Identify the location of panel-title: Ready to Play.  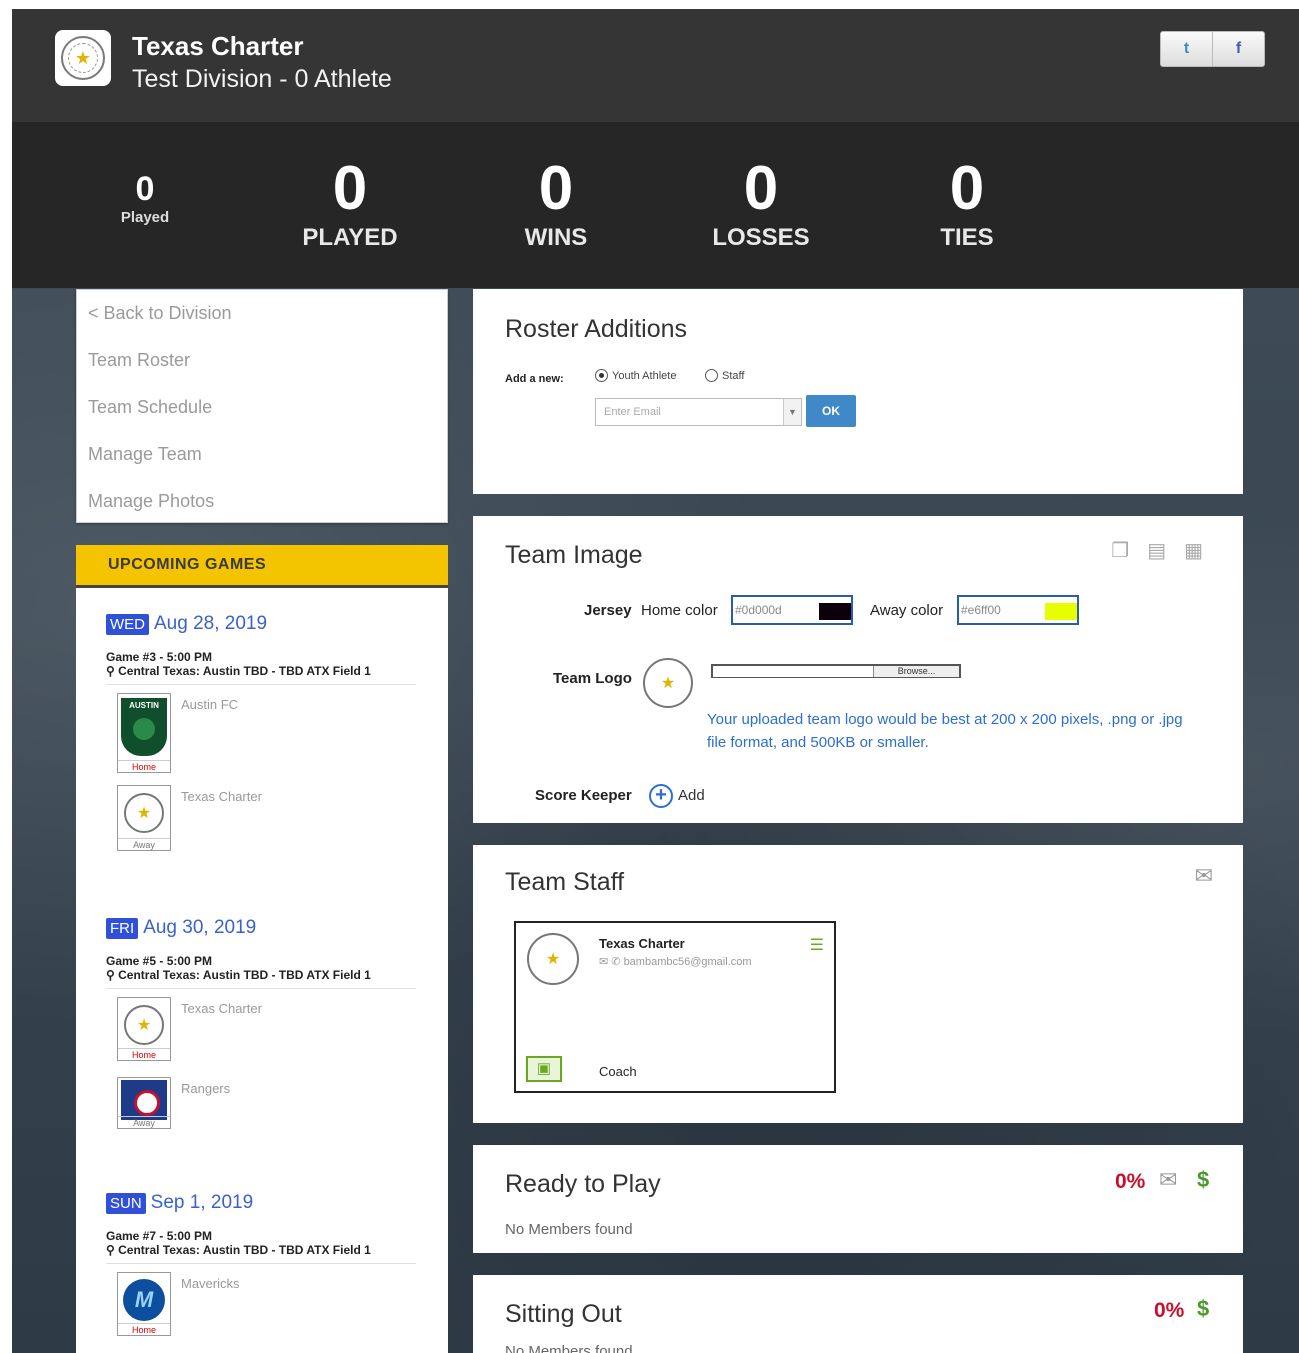
(583, 1184).